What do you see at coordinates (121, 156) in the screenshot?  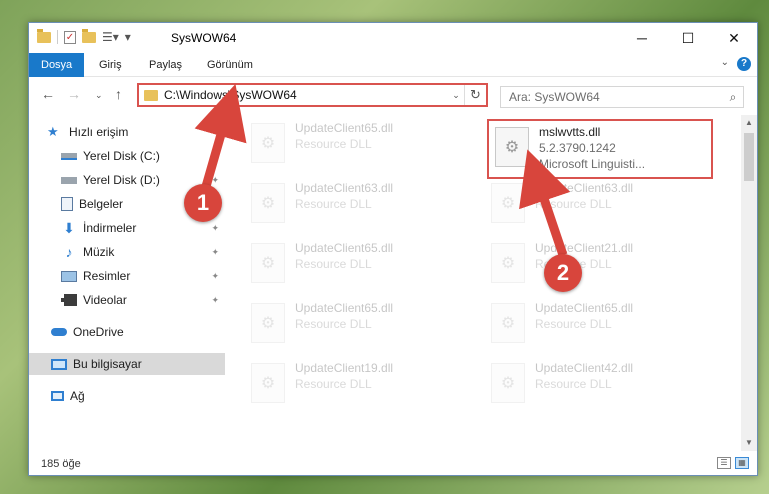 I see `sidebar-item-label: Yerel Disk (C:)` at bounding box center [121, 156].